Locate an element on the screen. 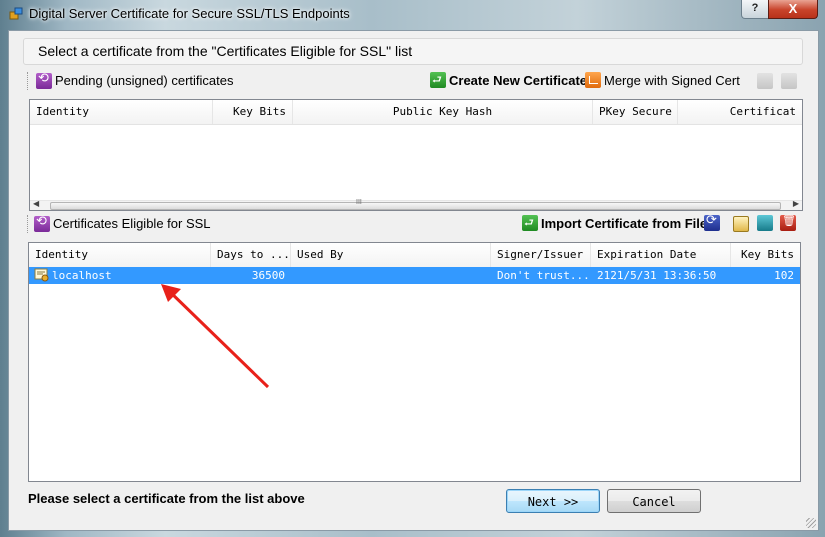  column-certificate: Certificat is located at coordinates (740, 112).